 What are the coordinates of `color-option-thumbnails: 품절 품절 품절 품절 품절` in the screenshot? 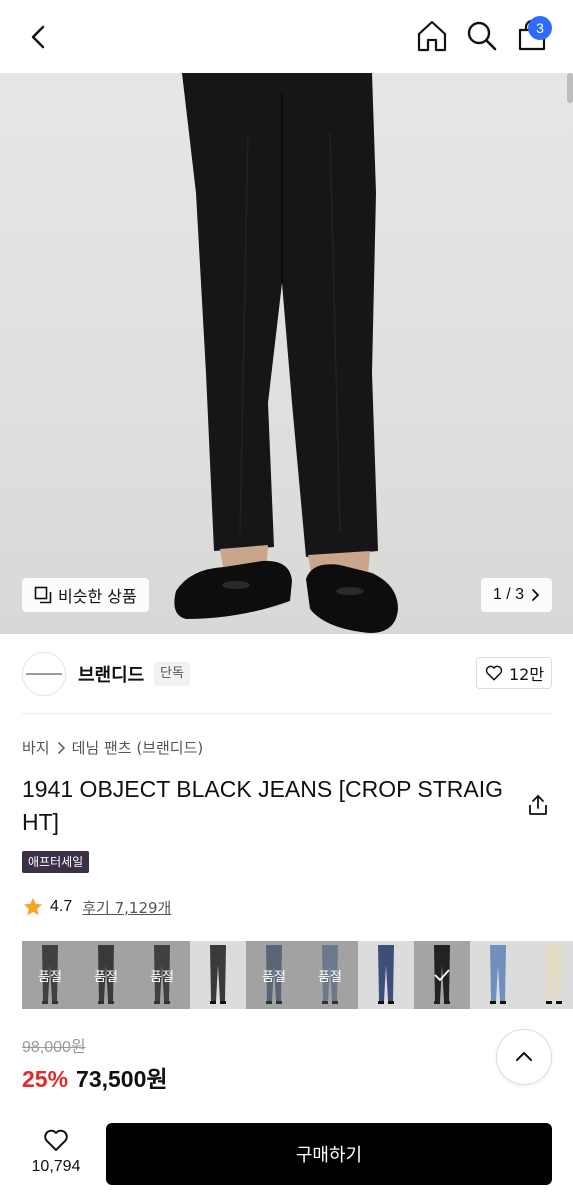 It's located at (297, 975).